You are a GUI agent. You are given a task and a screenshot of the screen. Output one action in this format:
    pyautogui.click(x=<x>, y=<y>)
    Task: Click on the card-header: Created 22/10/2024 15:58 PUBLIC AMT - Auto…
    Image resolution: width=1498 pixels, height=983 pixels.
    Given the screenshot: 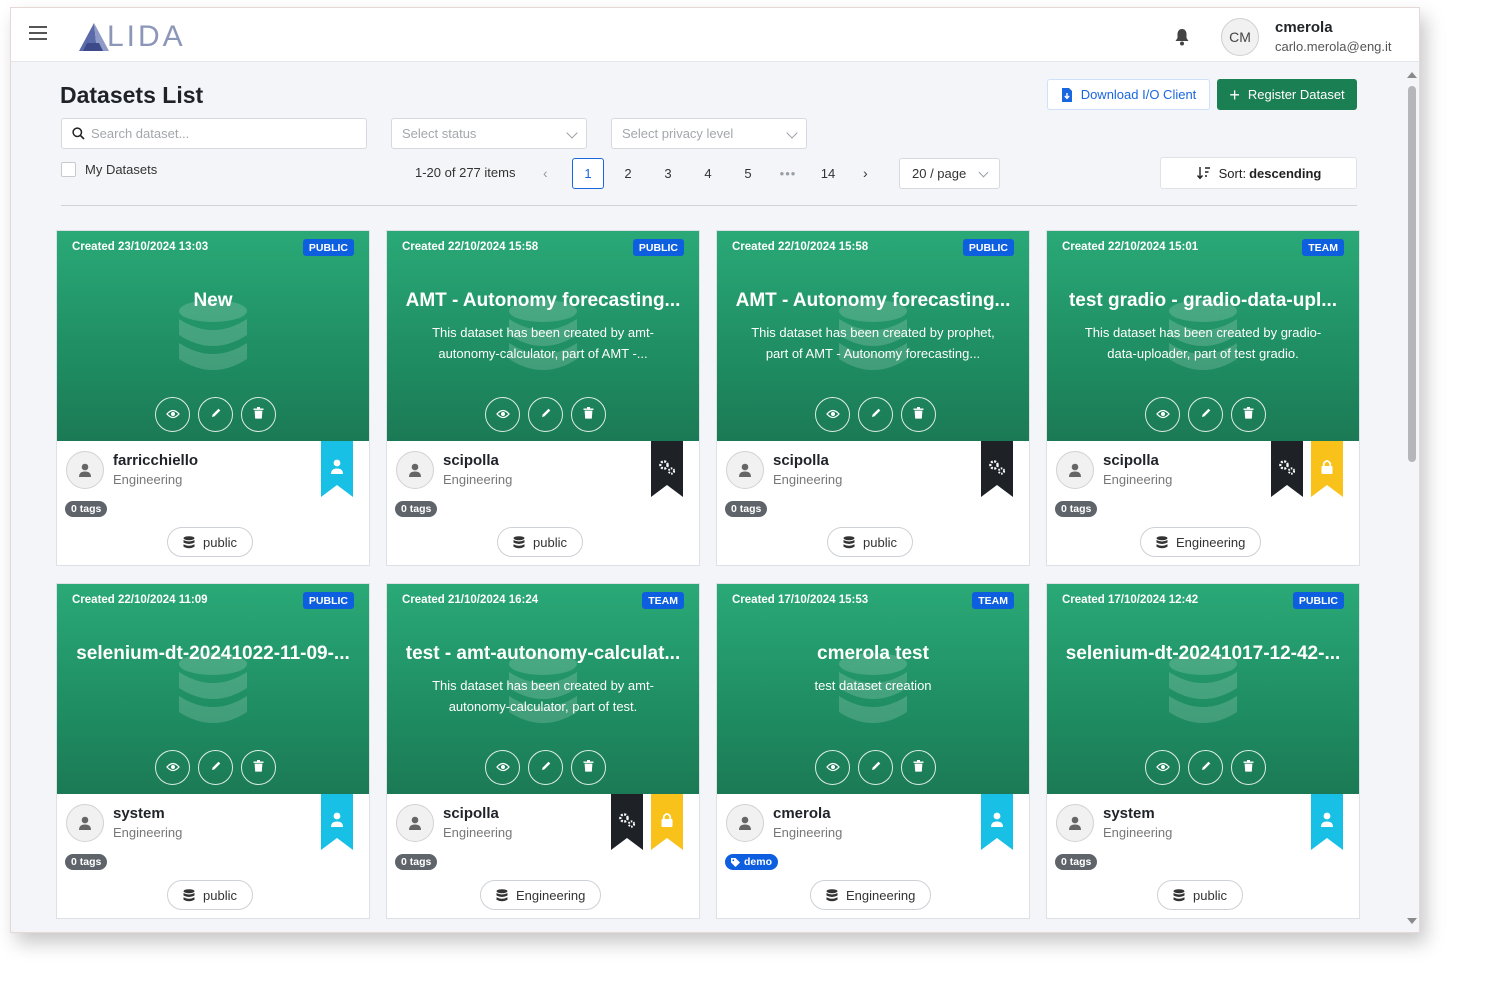 What is the action you would take?
    pyautogui.click(x=543, y=336)
    